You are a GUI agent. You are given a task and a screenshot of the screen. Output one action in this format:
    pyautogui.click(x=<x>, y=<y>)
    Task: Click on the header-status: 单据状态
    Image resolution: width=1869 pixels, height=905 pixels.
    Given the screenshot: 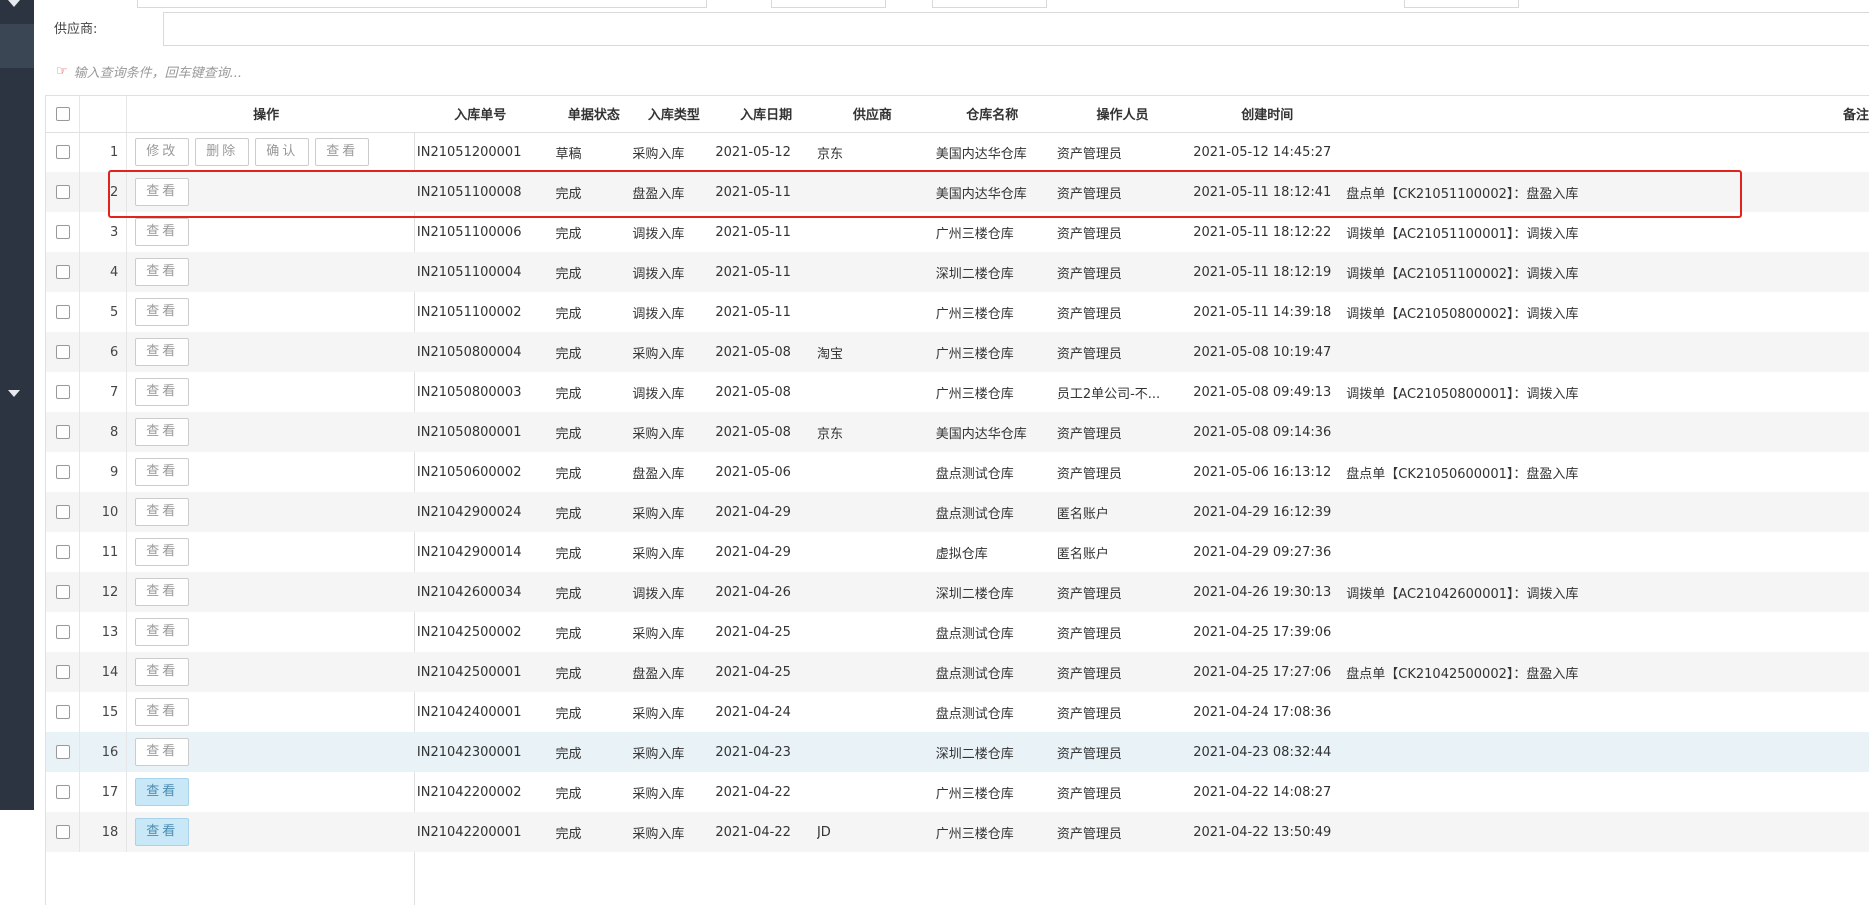 What is the action you would take?
    pyautogui.click(x=594, y=114)
    